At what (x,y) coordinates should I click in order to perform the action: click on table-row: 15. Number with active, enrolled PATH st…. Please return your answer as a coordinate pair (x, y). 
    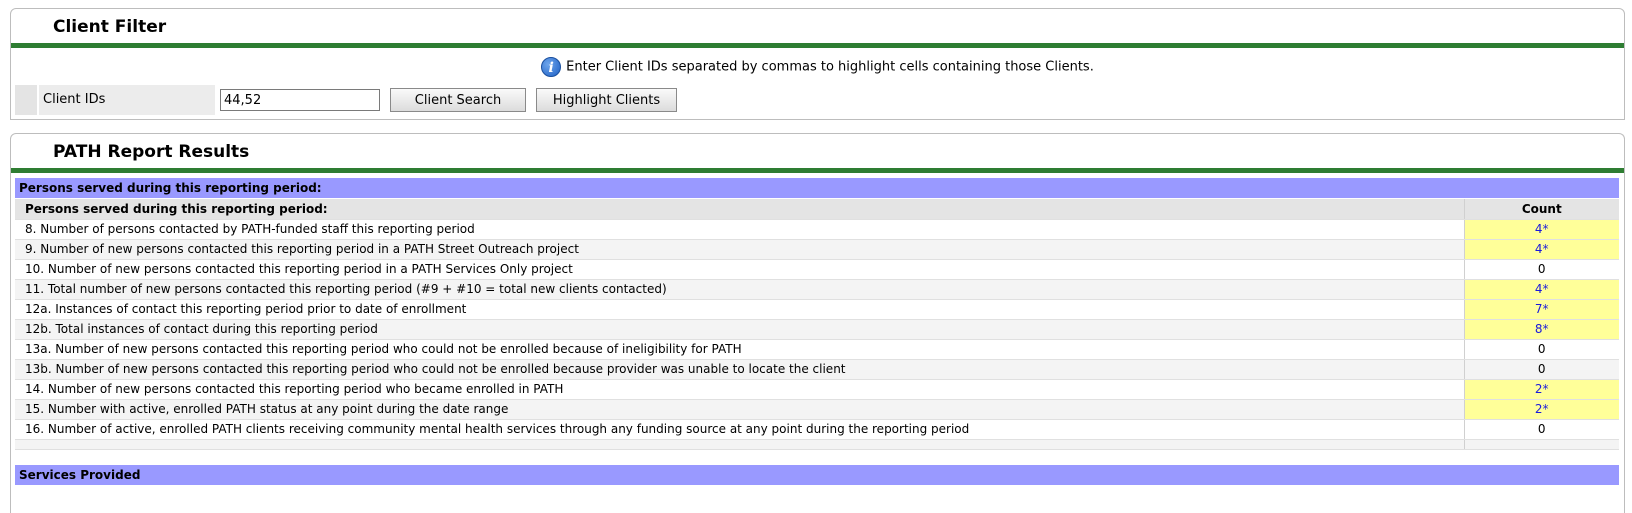
    Looking at the image, I should click on (817, 409).